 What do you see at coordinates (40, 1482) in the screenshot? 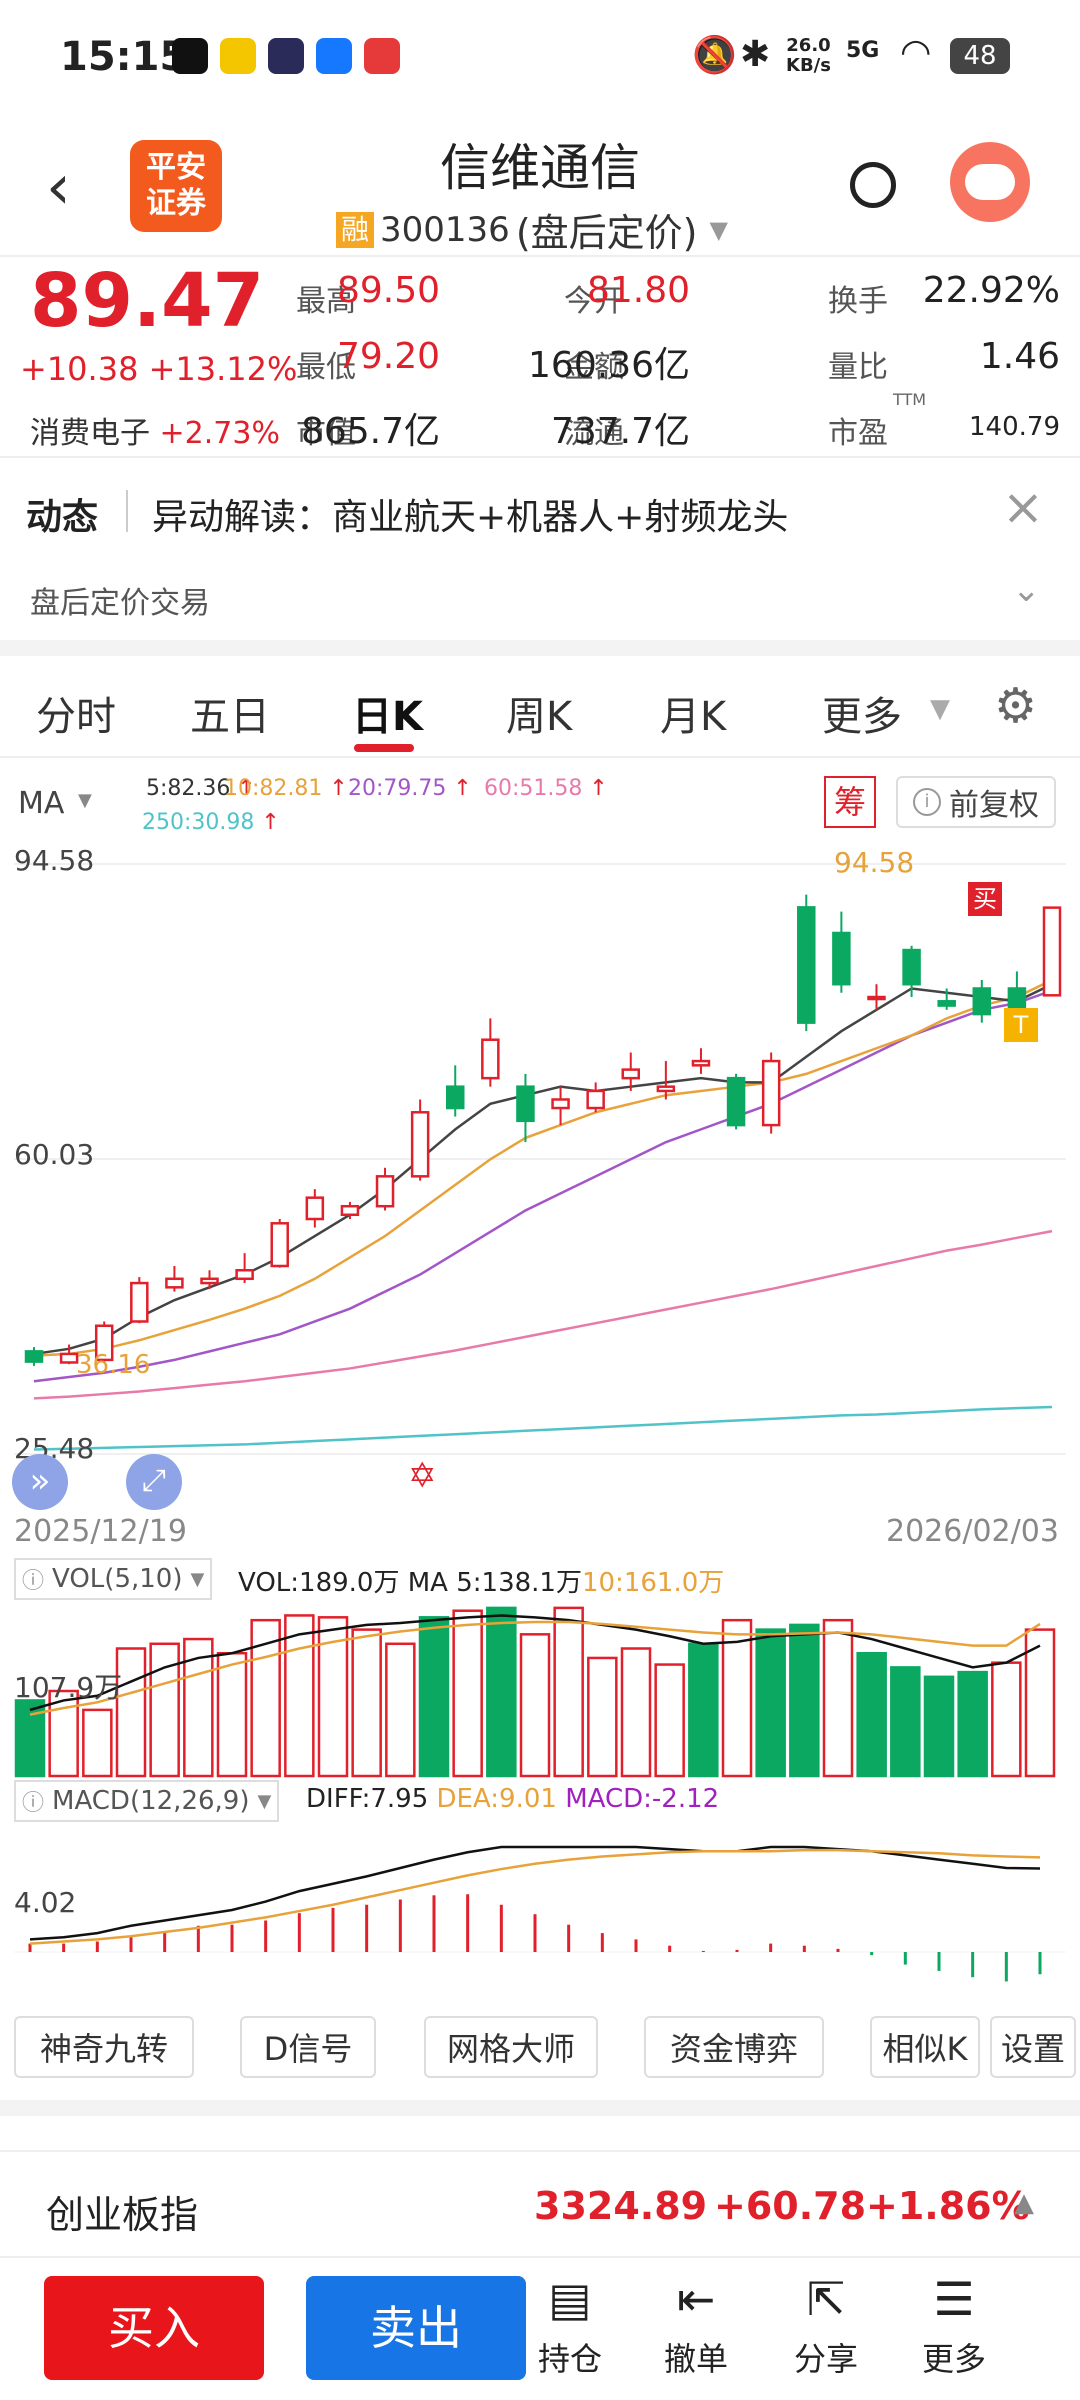
I see `collapse-icon: »` at bounding box center [40, 1482].